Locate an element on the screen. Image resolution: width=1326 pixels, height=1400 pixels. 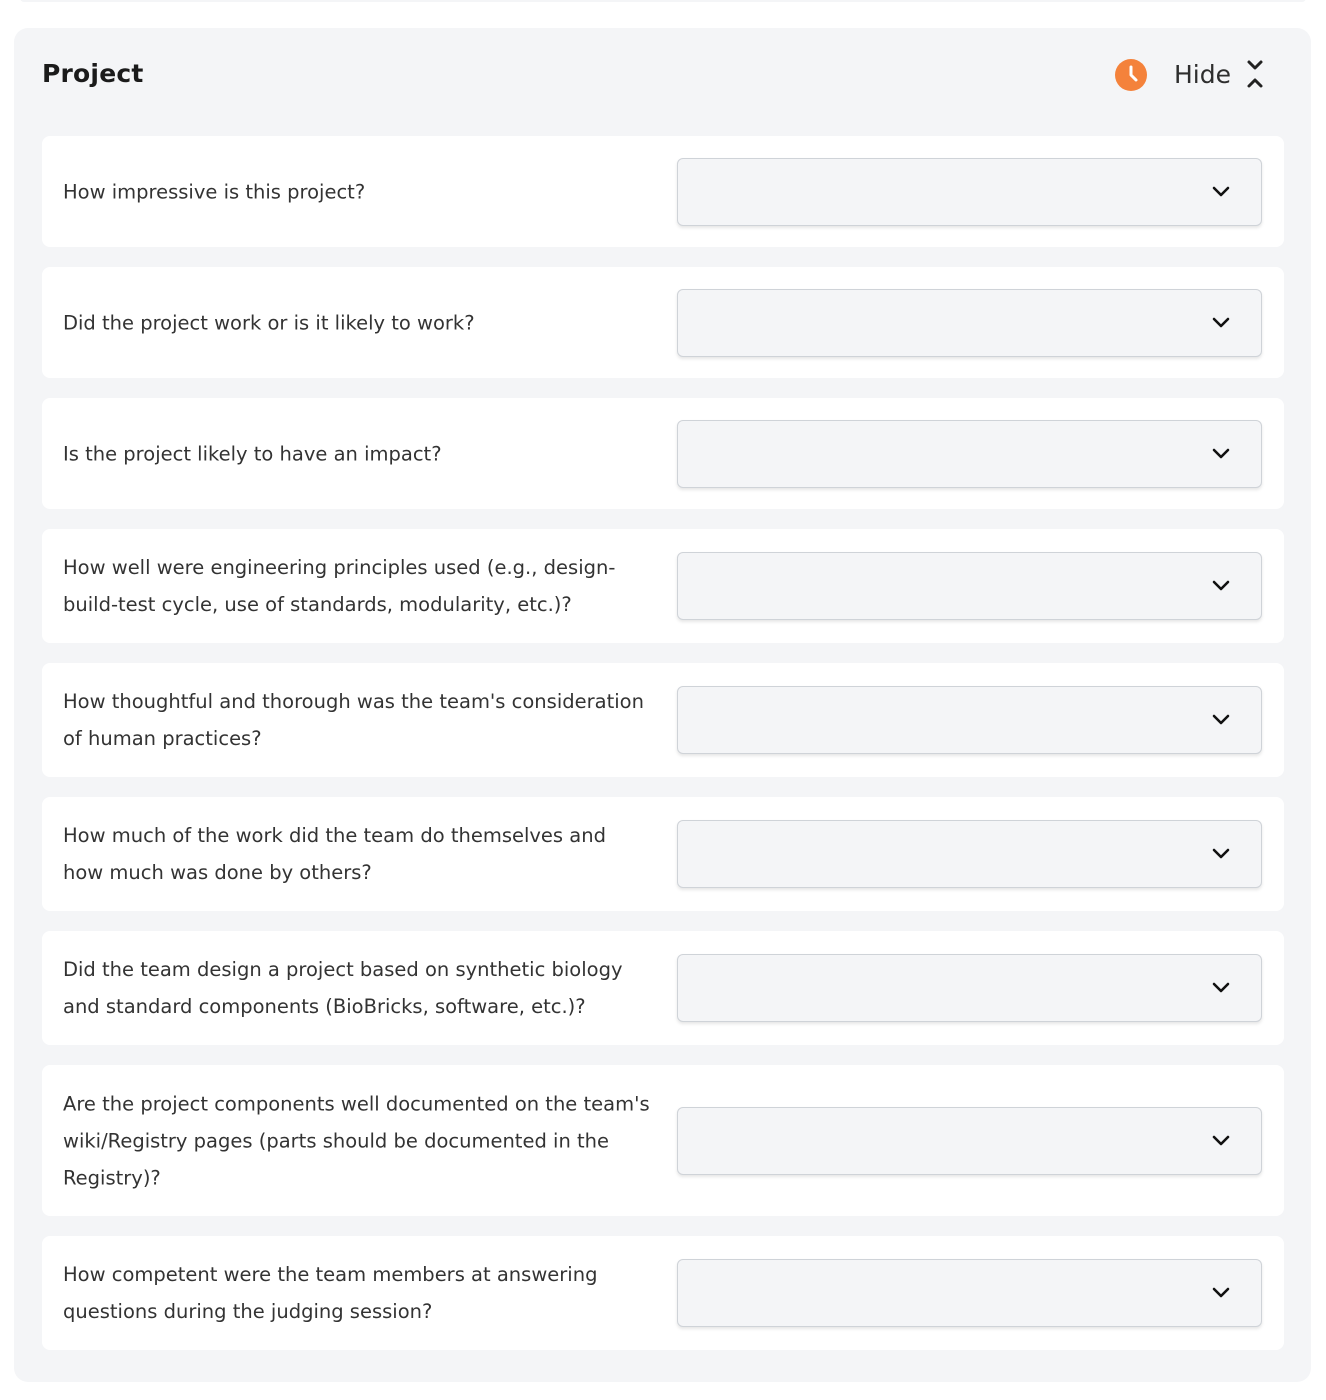
question-row: How impressive is this project? is located at coordinates (663, 191).